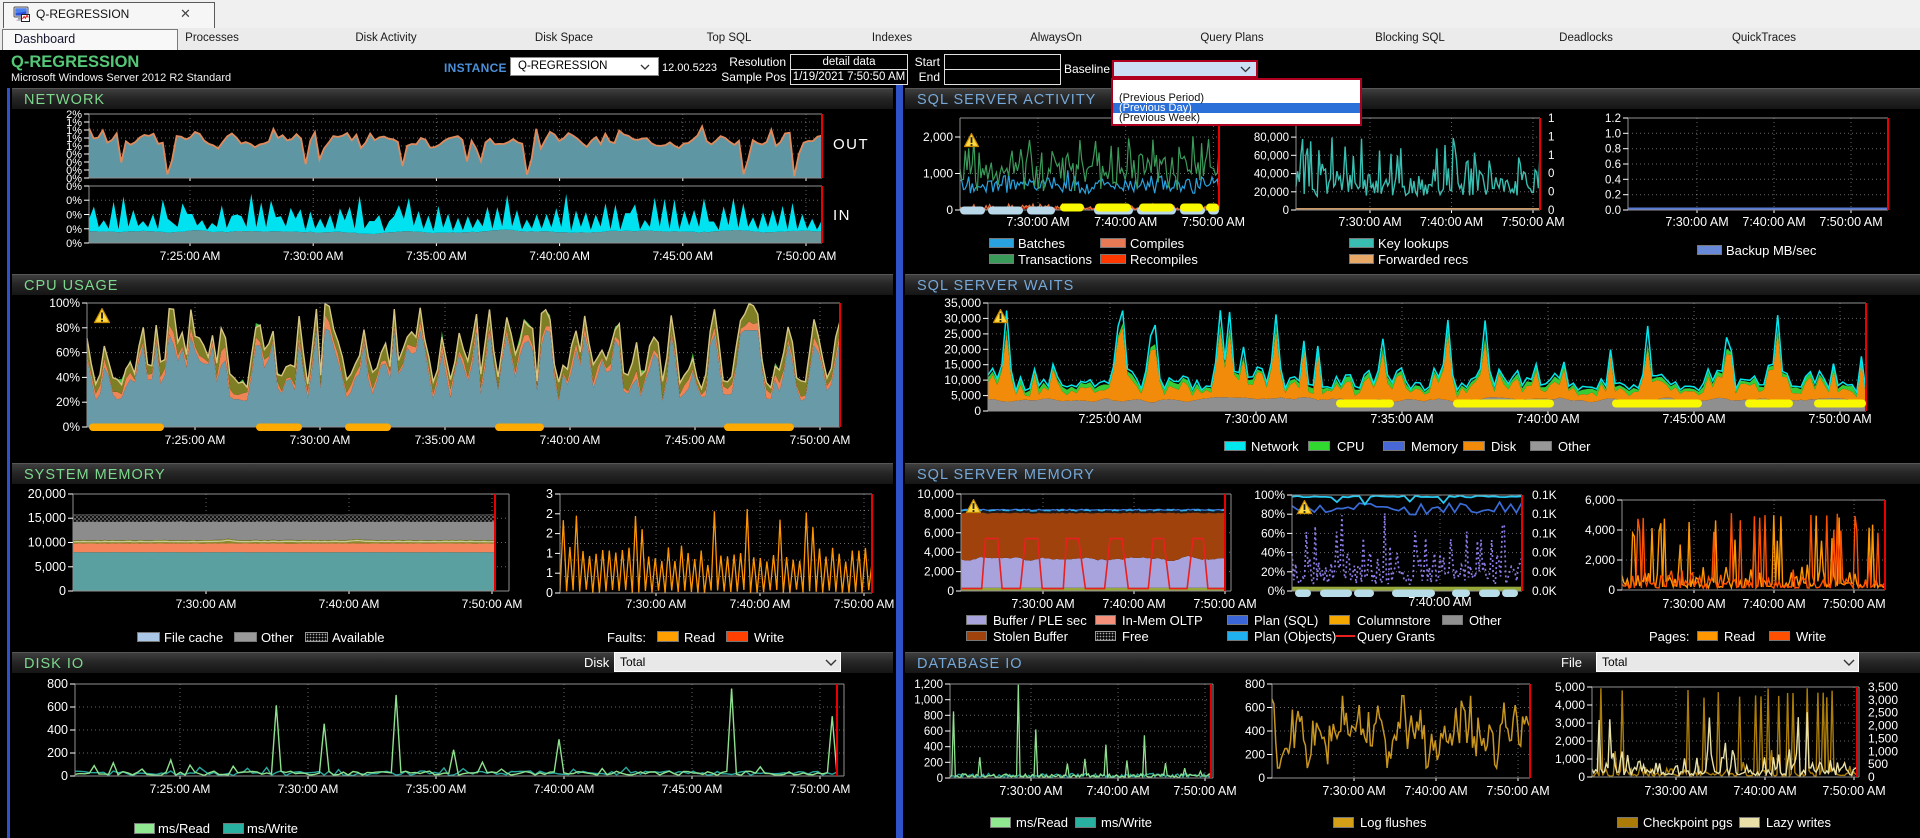  Describe the element at coordinates (1109, 419) in the screenshot. I see `svg-text: 7:25:00 AM` at that location.